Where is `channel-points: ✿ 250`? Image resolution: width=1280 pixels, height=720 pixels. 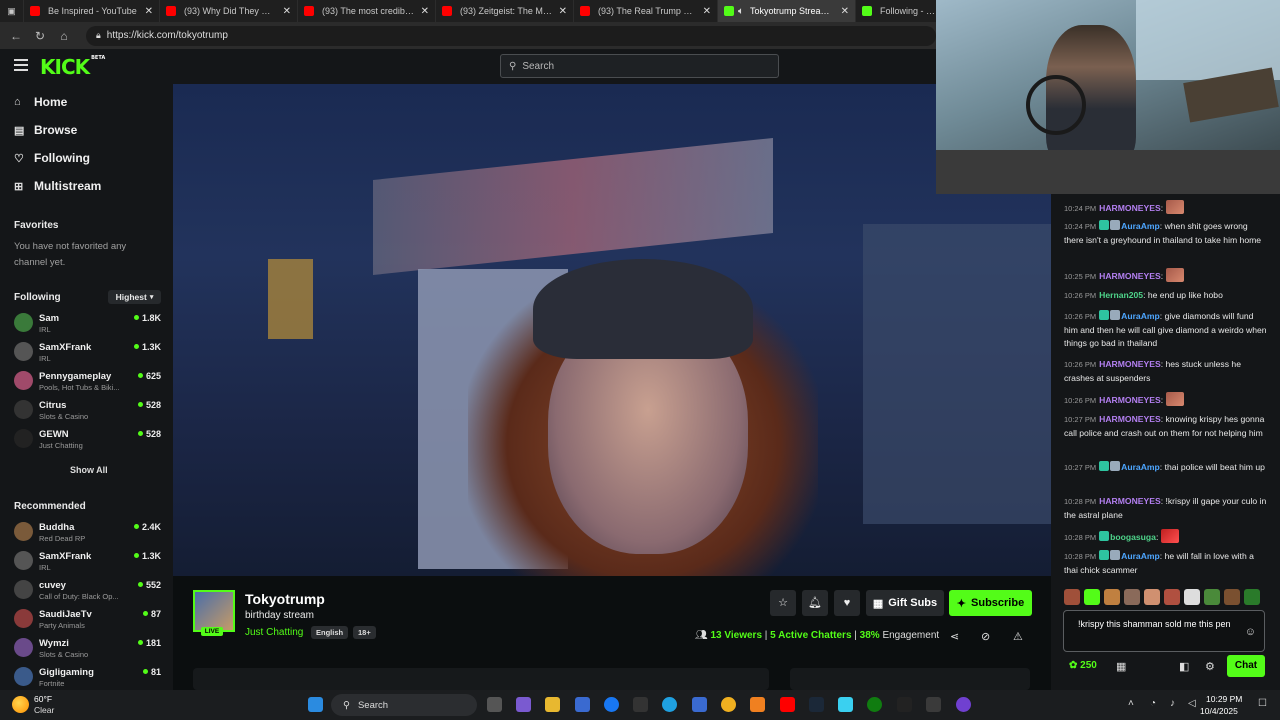
channel-points: ✿ 250 is located at coordinates (1083, 665).